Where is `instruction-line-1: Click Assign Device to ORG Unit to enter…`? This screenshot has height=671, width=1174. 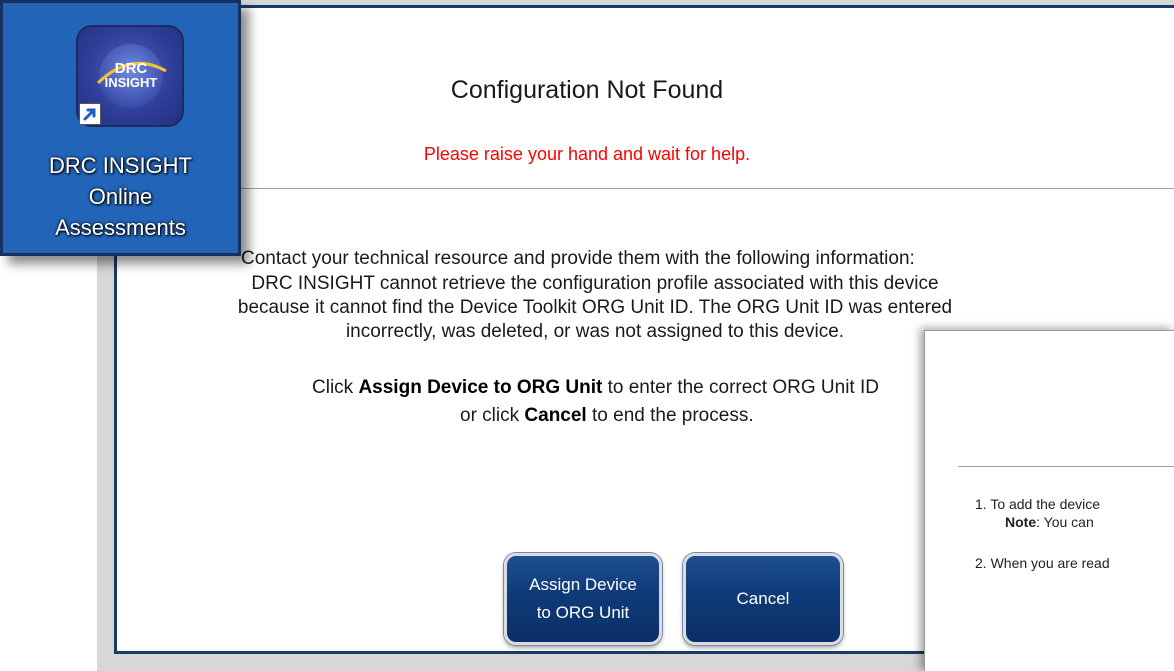 instruction-line-1: Click Assign Device to ORG Unit to enter… is located at coordinates (595, 388).